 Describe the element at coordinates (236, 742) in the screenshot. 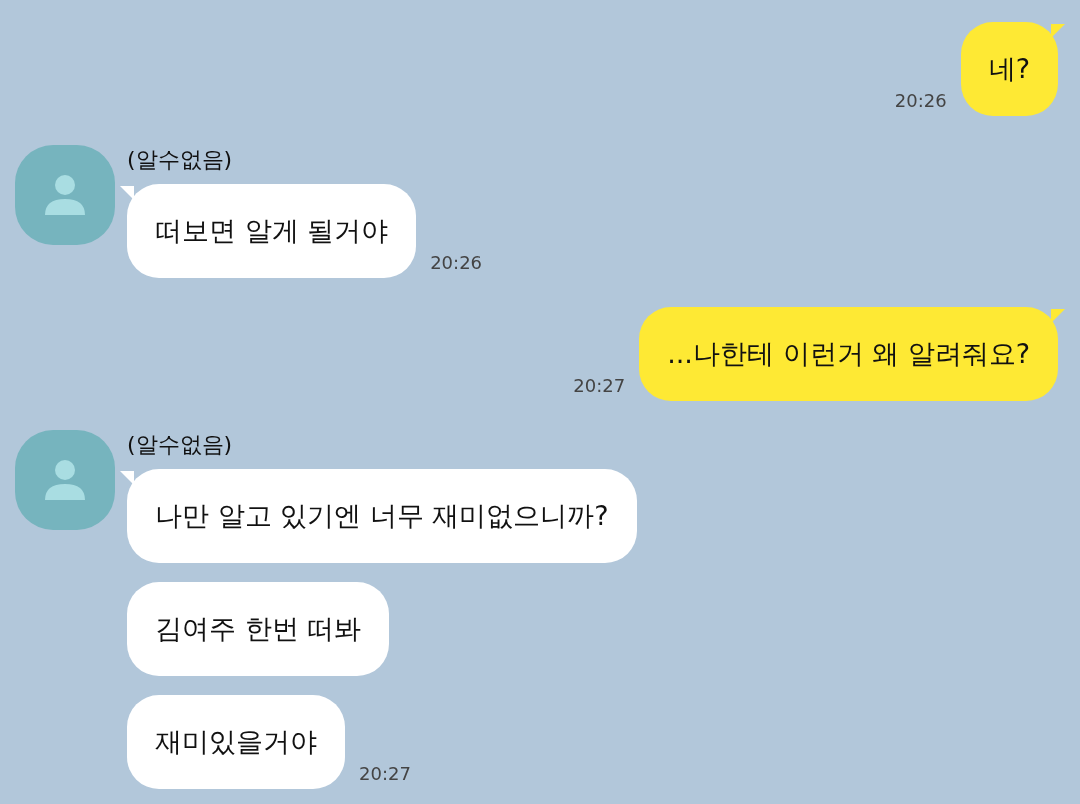

I see `message-bubble: 재미있을거야` at that location.